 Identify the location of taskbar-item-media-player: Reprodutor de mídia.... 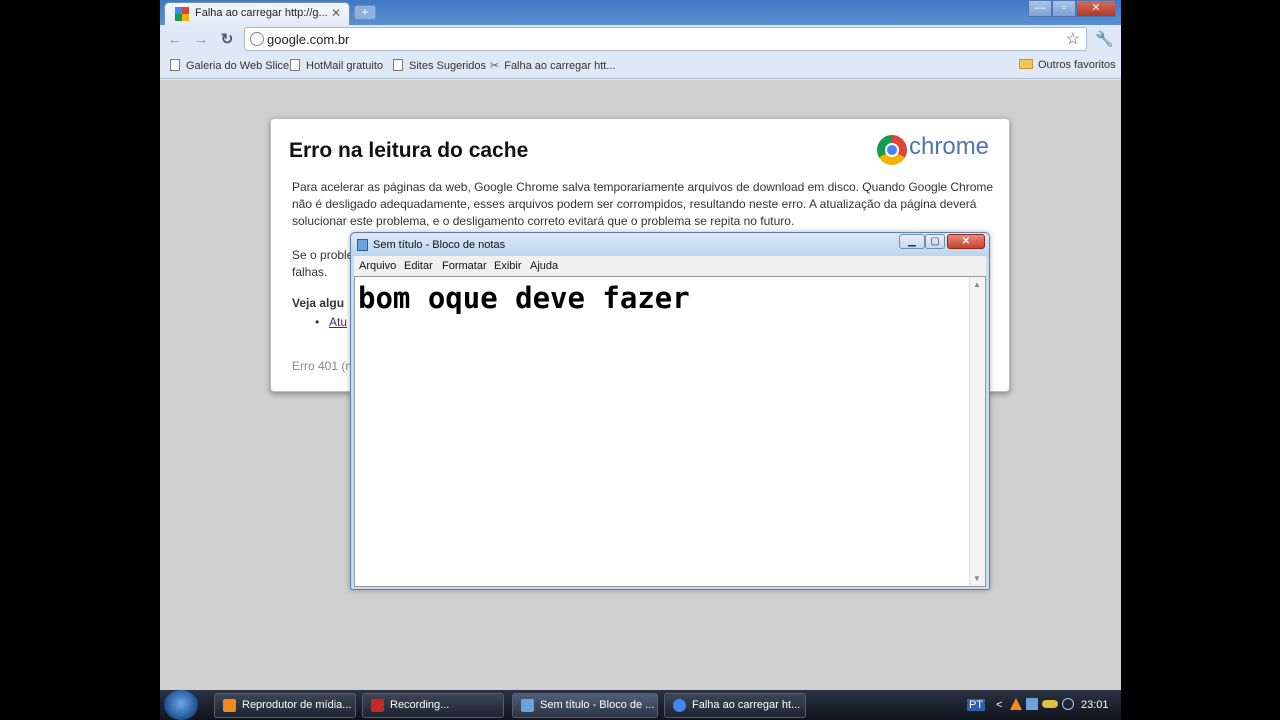
(285, 705).